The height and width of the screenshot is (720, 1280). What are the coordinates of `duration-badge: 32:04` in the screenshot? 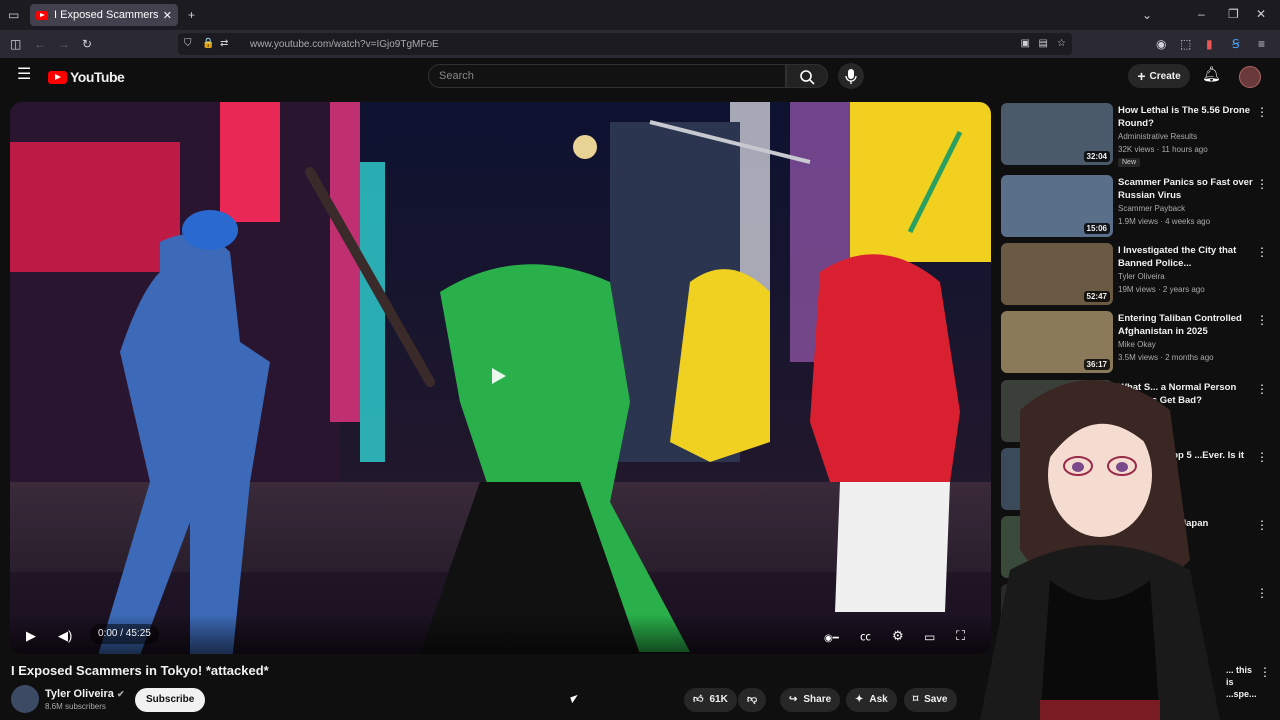 It's located at (1096, 156).